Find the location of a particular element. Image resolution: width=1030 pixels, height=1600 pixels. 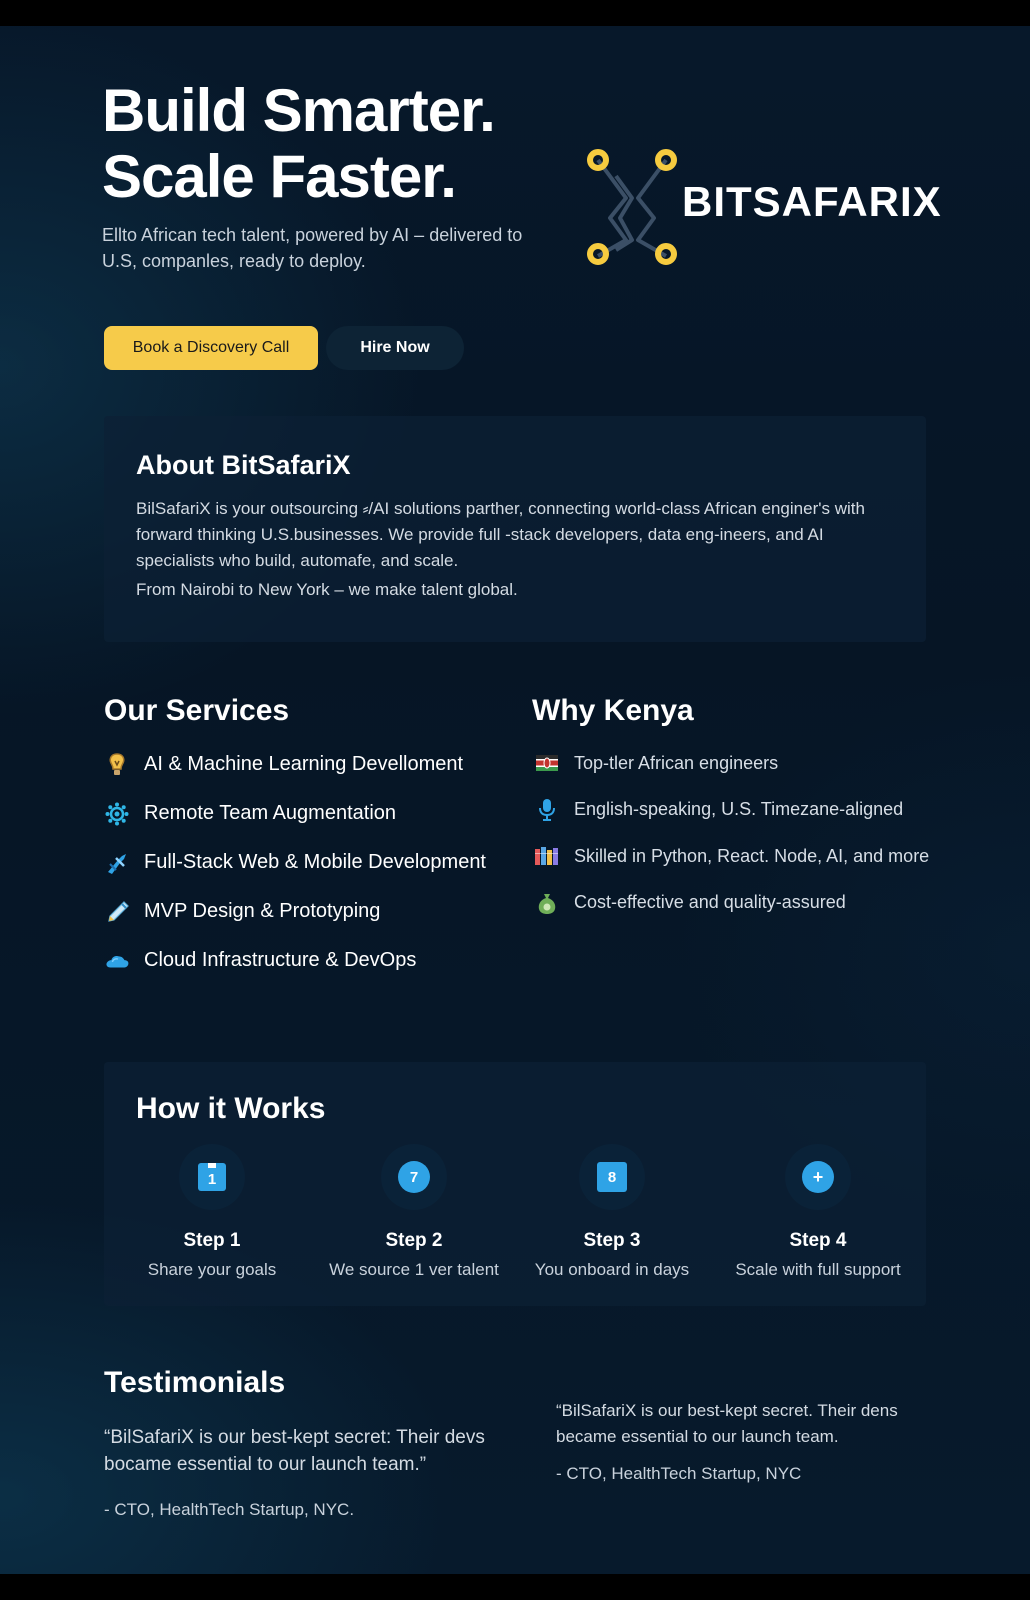

step-1-desc: Share your goals is located at coordinates (212, 1269).